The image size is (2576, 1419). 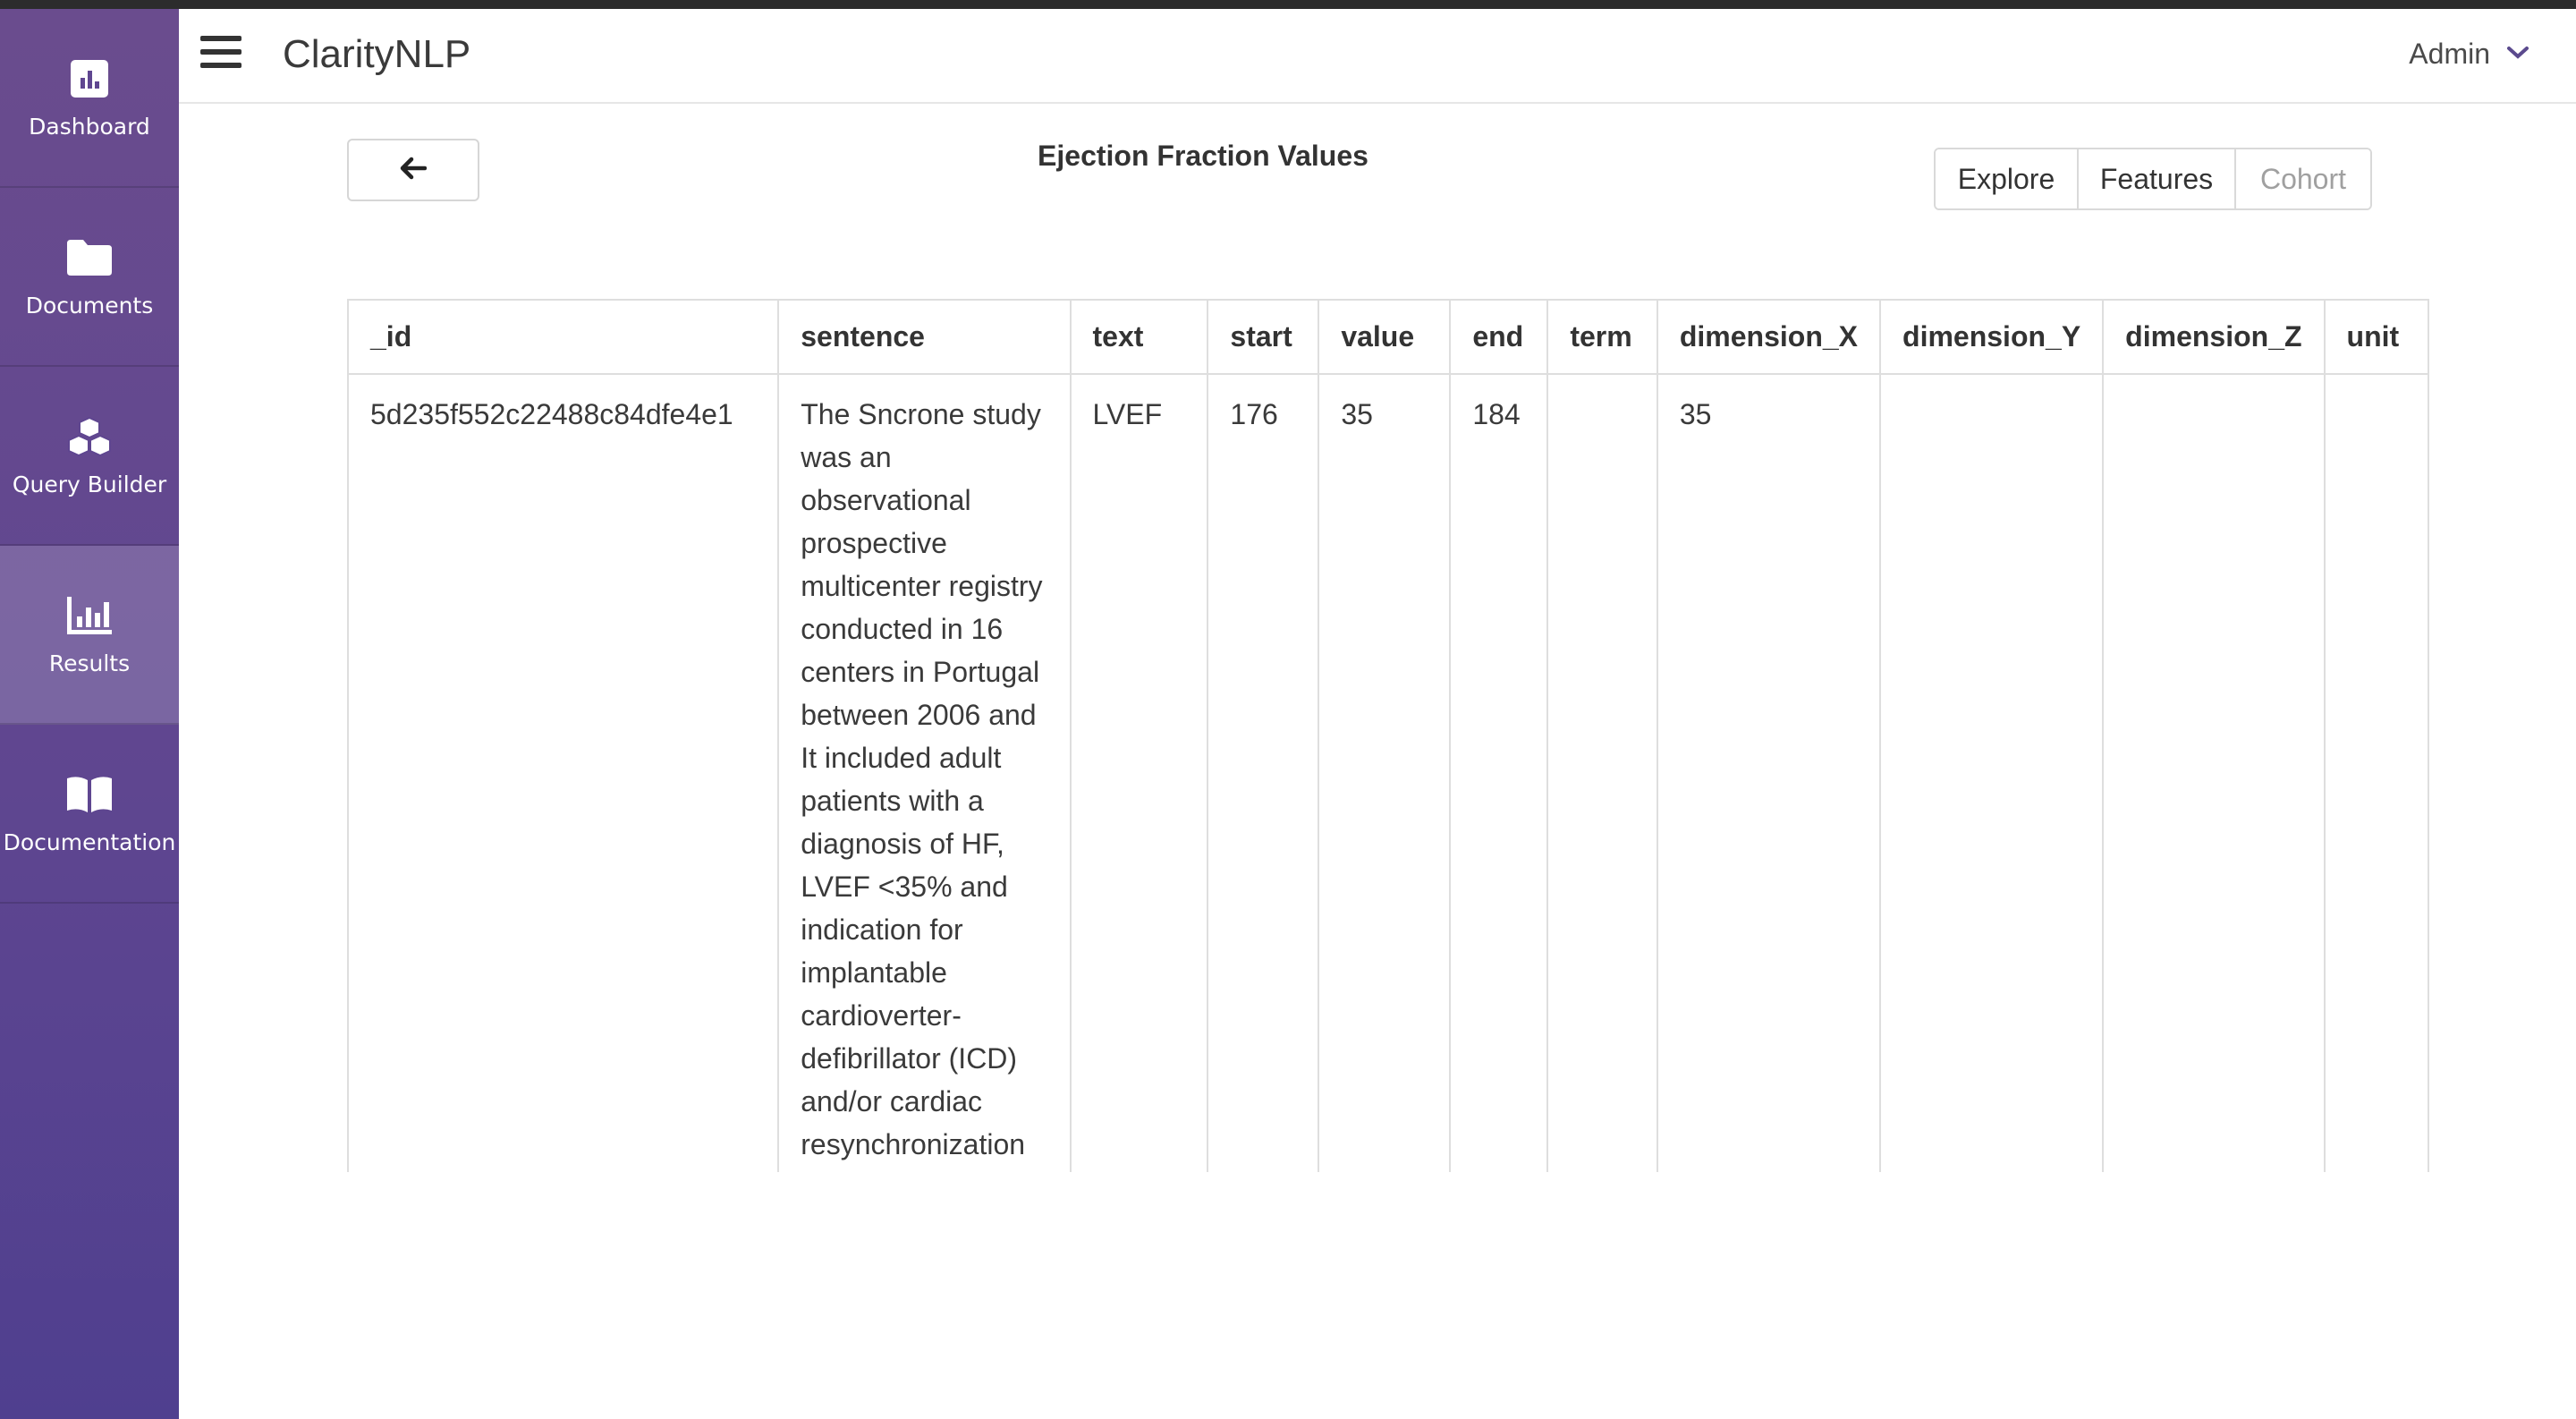 What do you see at coordinates (2517, 55) in the screenshot?
I see `chevron-down-icon` at bounding box center [2517, 55].